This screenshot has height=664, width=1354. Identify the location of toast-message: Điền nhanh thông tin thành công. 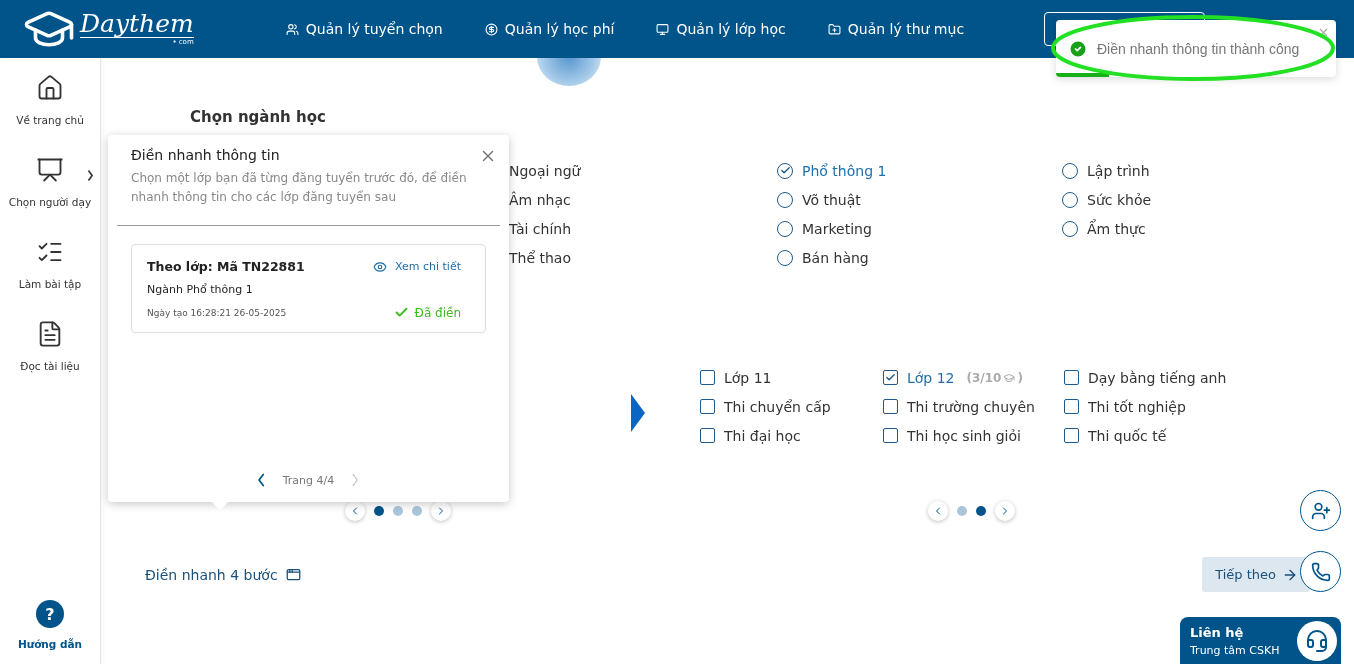
(1198, 48).